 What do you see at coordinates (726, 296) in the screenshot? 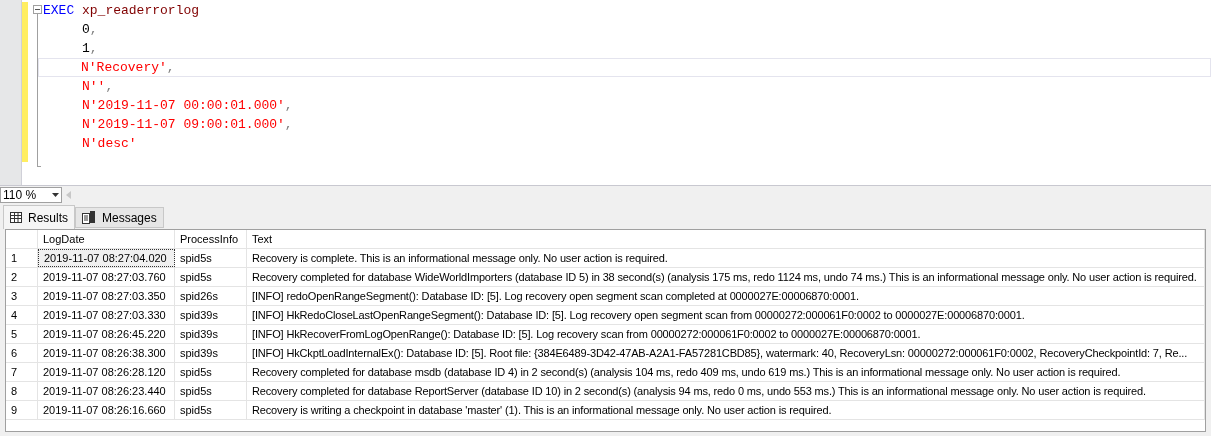
I see `table-cell: [INFO] redoOpenRangeSegment(): Database ID: [5]. Log recovery open segment scan completed at 0000027E:00006870:0001.` at bounding box center [726, 296].